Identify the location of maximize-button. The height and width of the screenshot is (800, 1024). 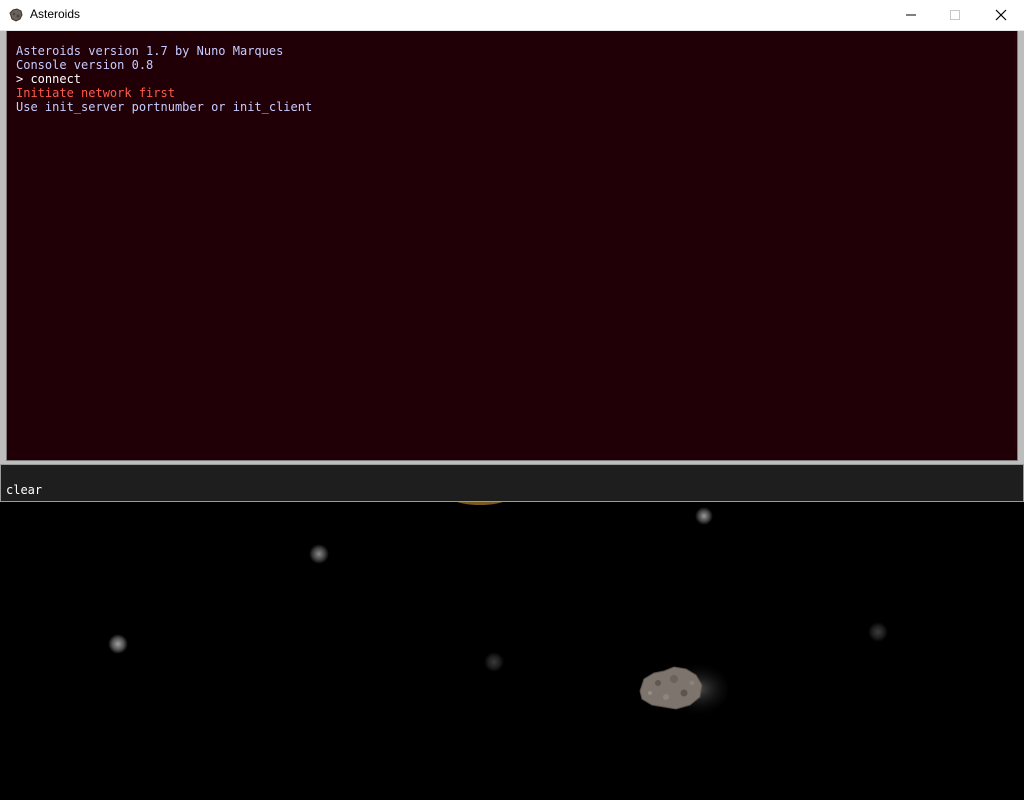
(955, 15).